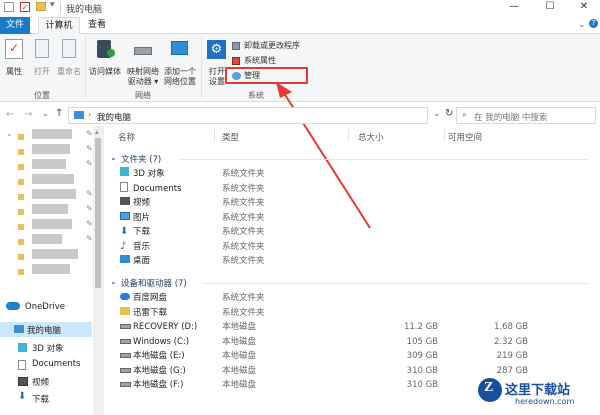  I want to click on item-total-size: 11.2 GB, so click(420, 327).